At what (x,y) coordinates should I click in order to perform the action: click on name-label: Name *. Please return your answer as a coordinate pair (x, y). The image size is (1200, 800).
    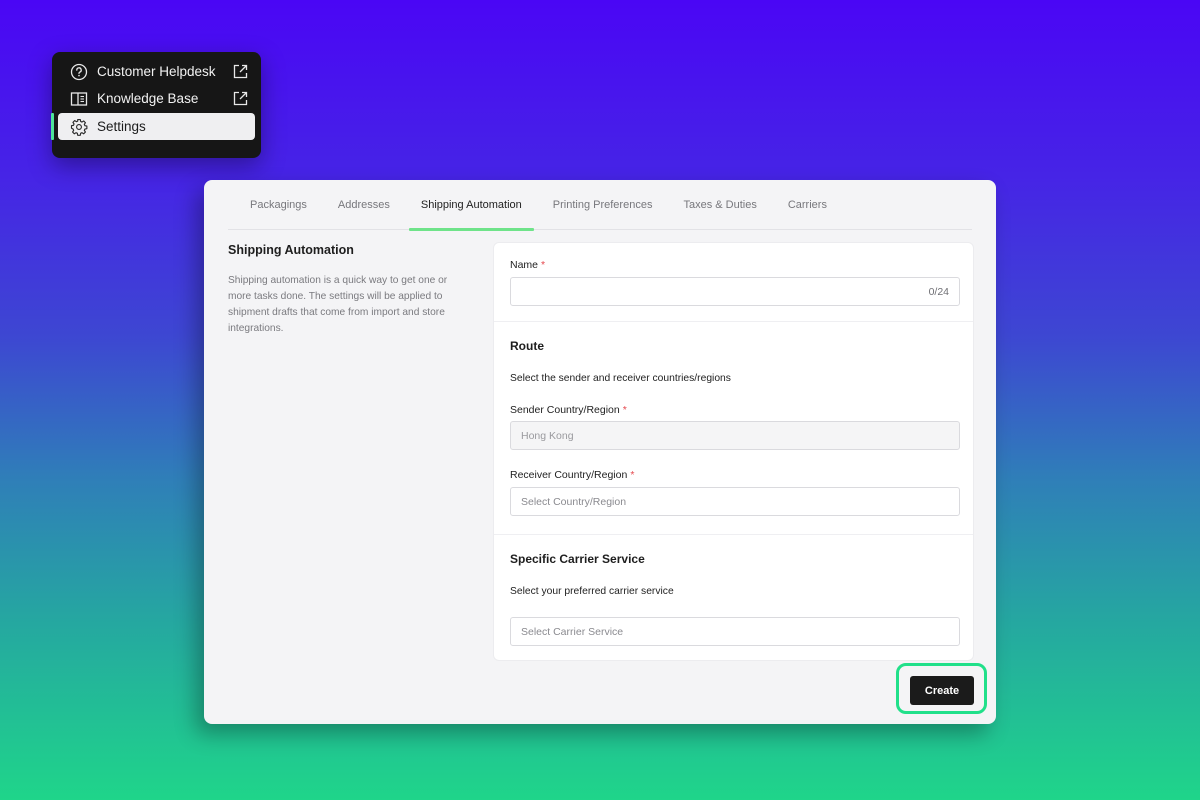
    Looking at the image, I should click on (527, 265).